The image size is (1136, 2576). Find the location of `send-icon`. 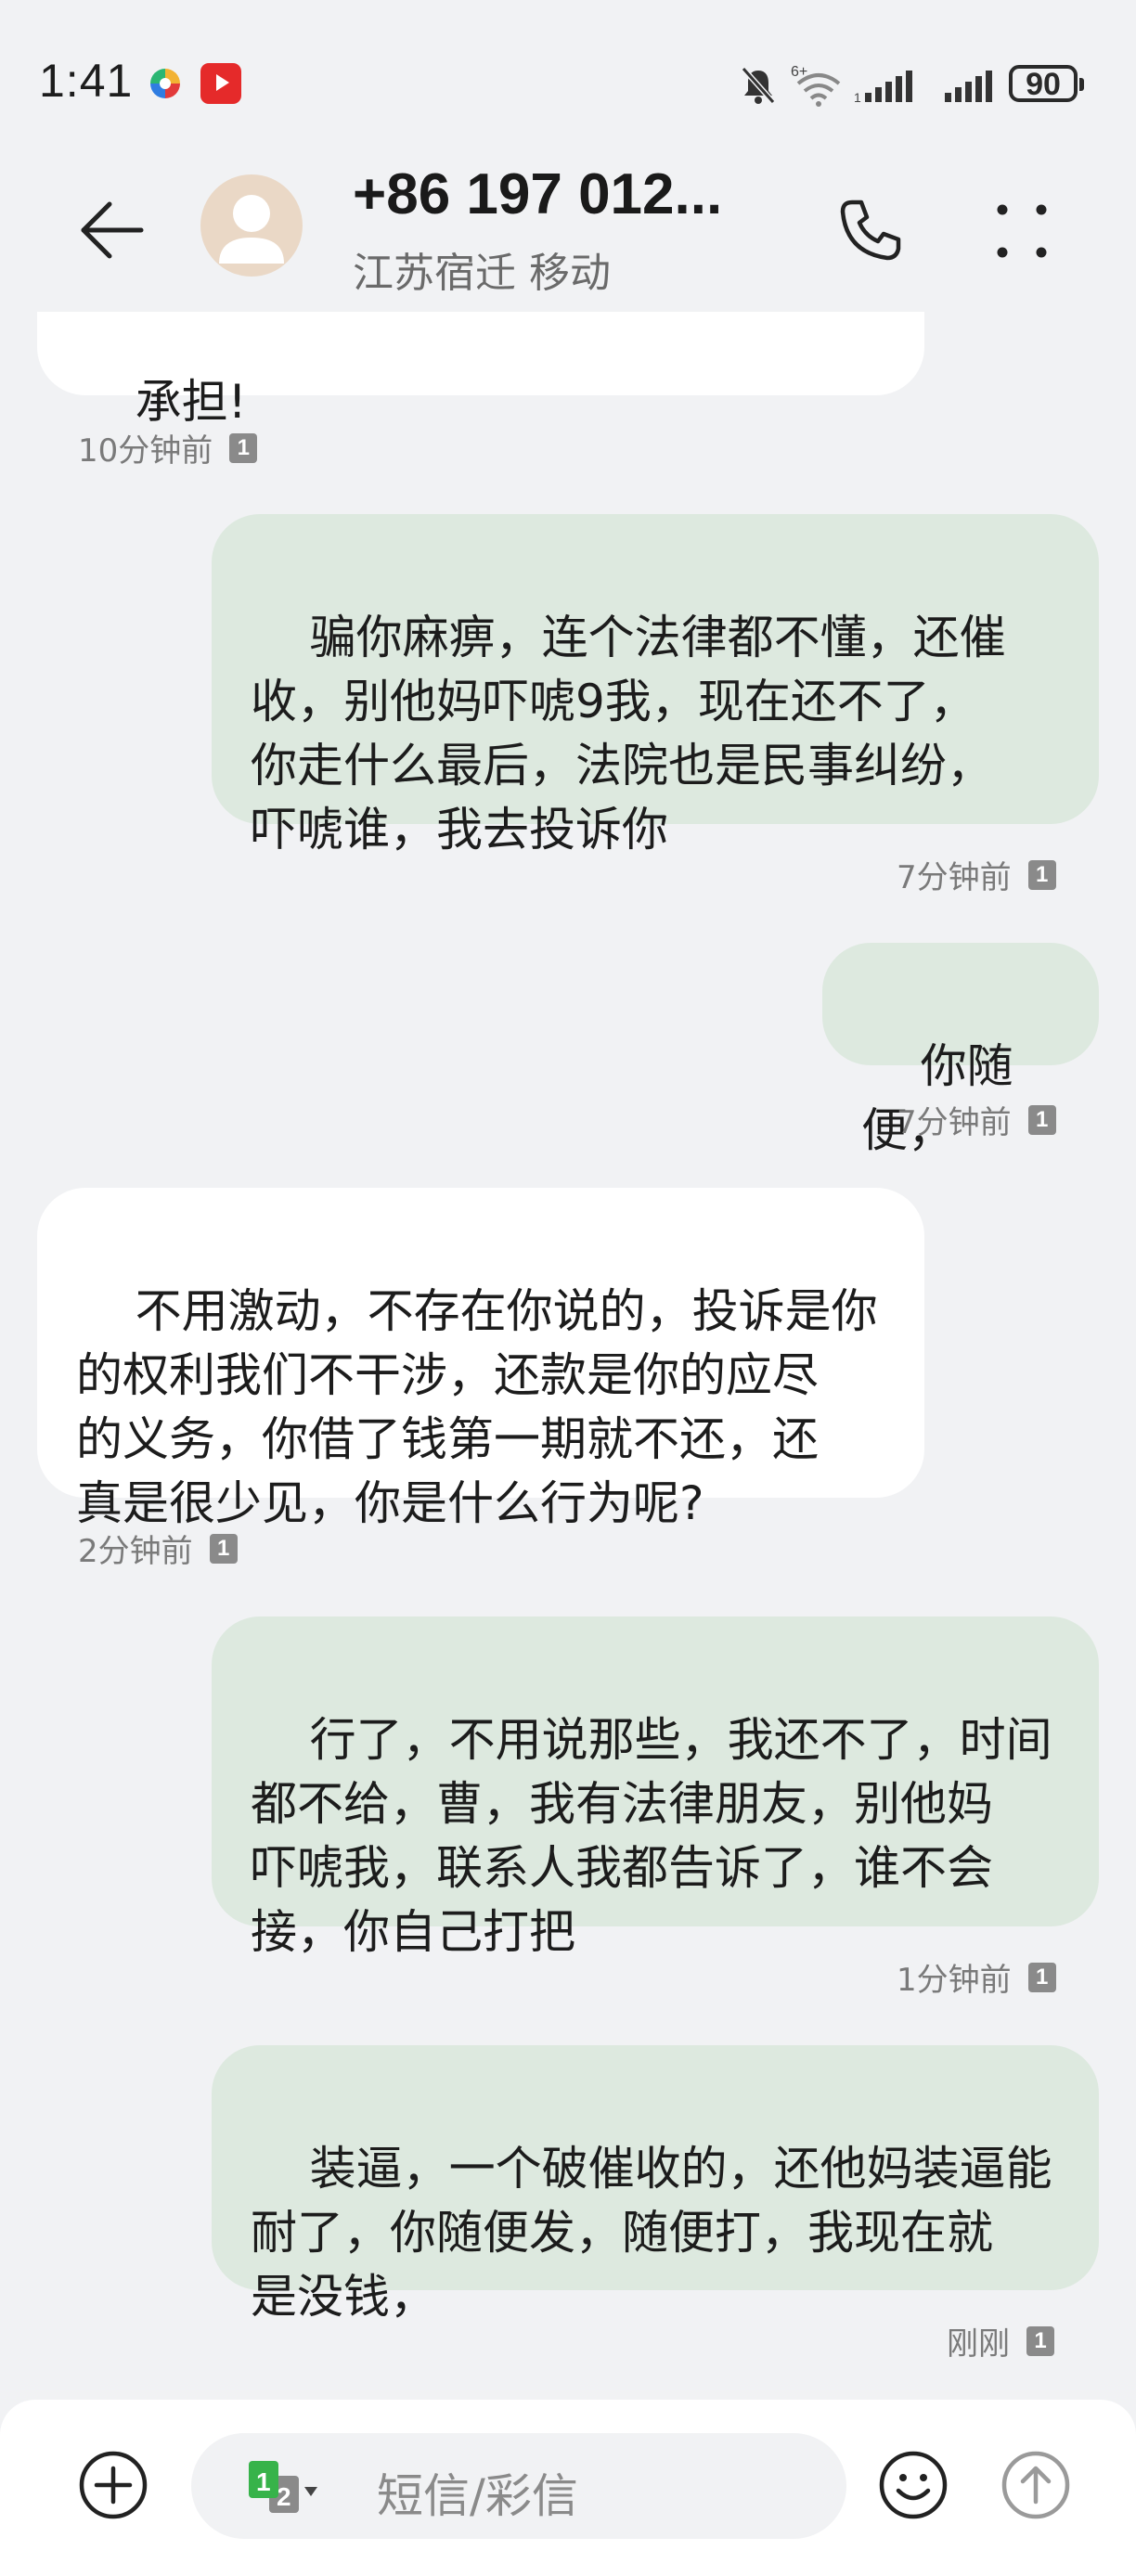

send-icon is located at coordinates (1036, 2485).